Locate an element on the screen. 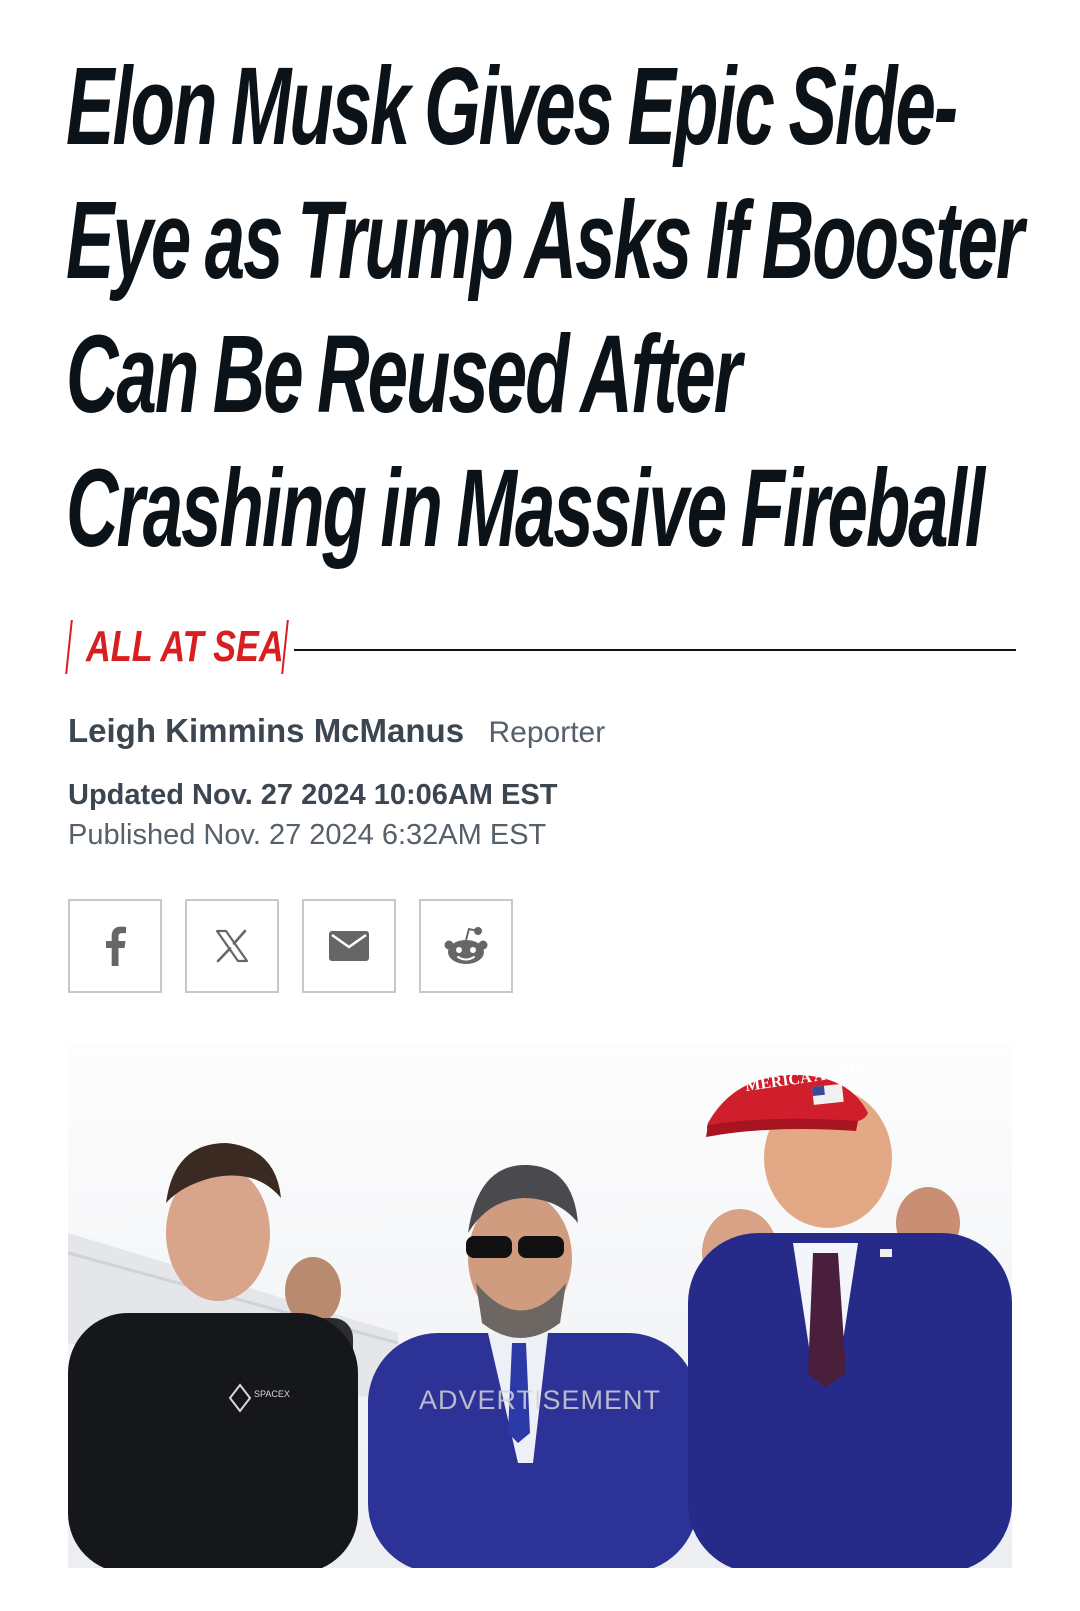 This screenshot has height=1611, width=1080. published-date: Published Nov. 27 2024 6:32AM EST is located at coordinates (307, 835).